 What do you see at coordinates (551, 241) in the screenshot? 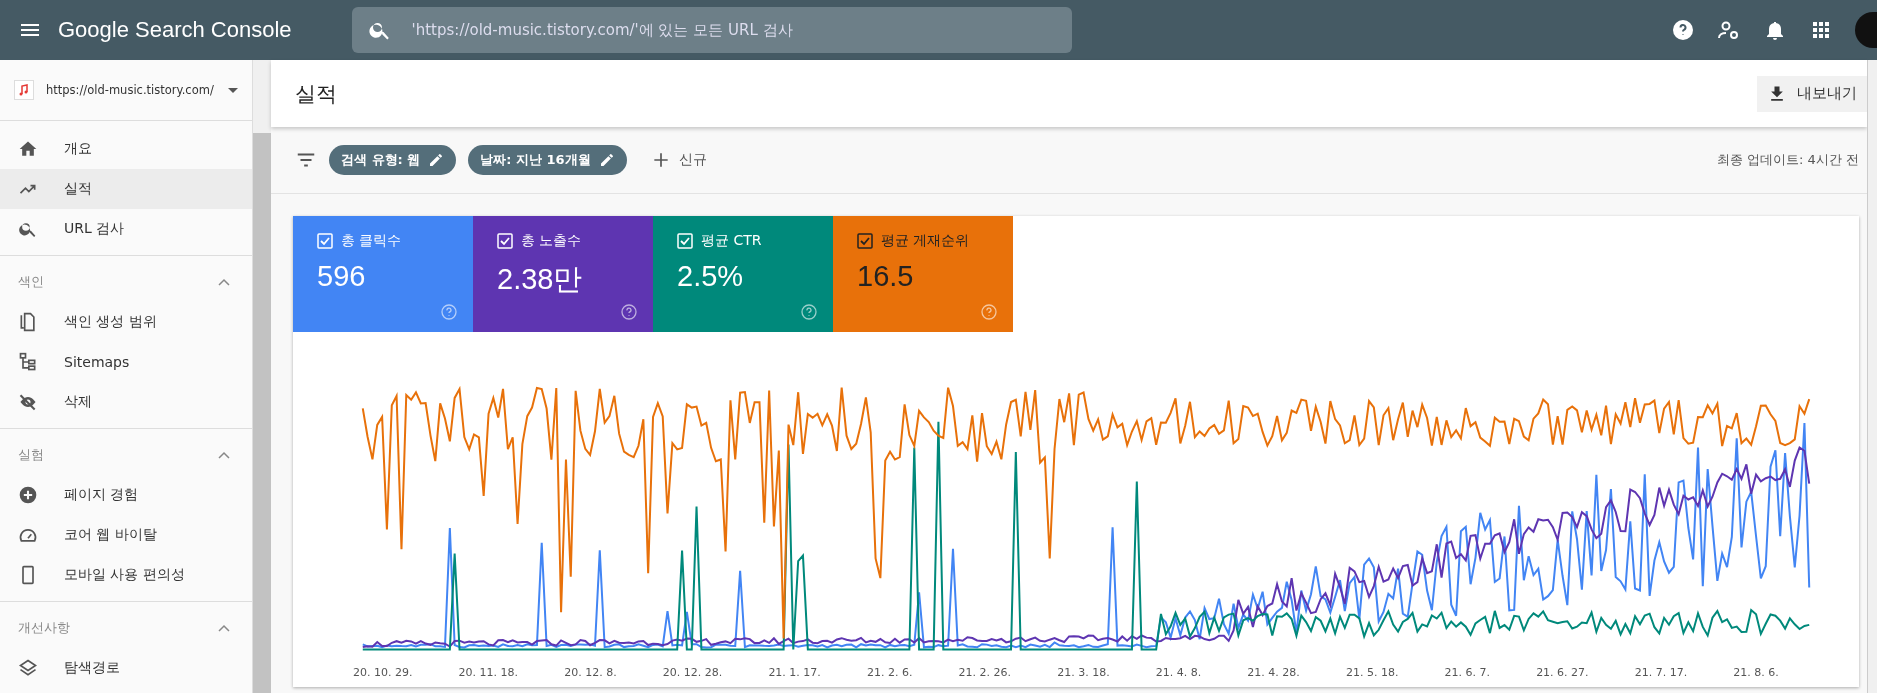
I see `metric-label: 총 노출수` at bounding box center [551, 241].